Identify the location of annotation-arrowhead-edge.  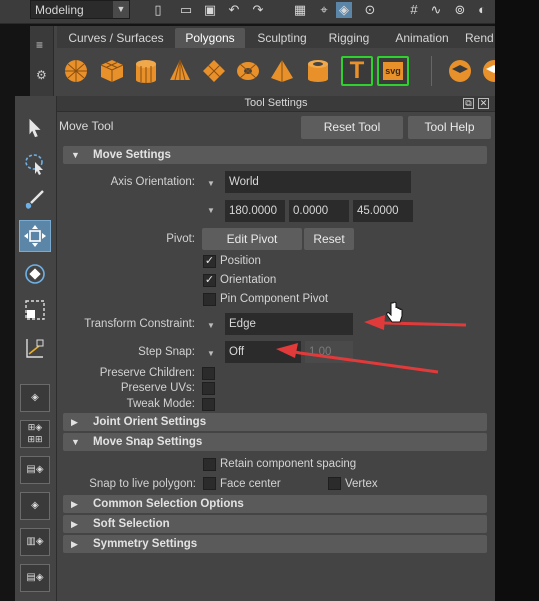
(374, 322).